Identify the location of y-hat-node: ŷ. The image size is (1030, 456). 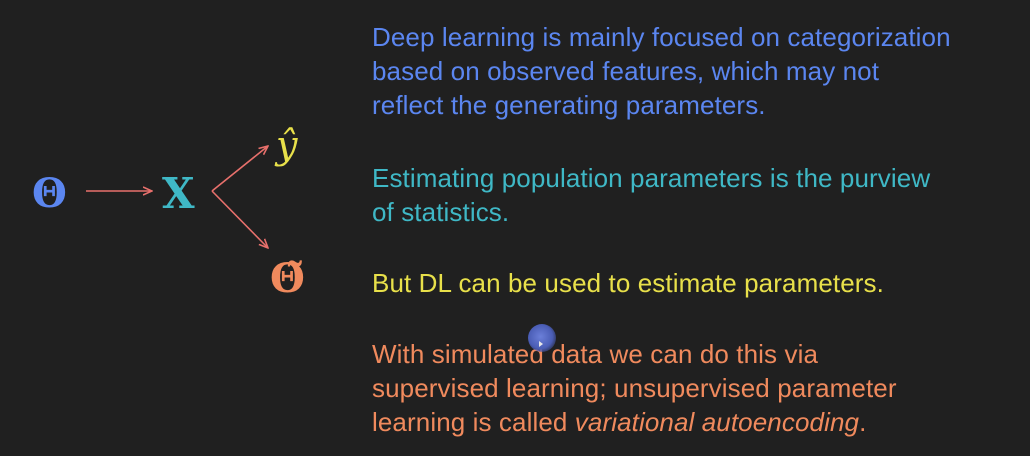
(286, 145).